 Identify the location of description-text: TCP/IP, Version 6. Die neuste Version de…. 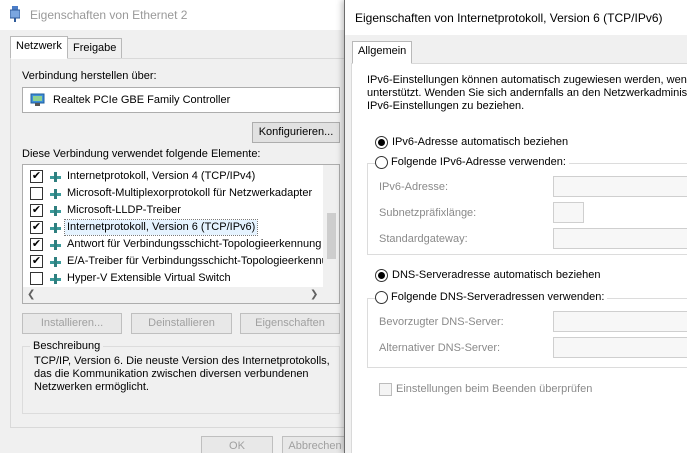
(182, 374).